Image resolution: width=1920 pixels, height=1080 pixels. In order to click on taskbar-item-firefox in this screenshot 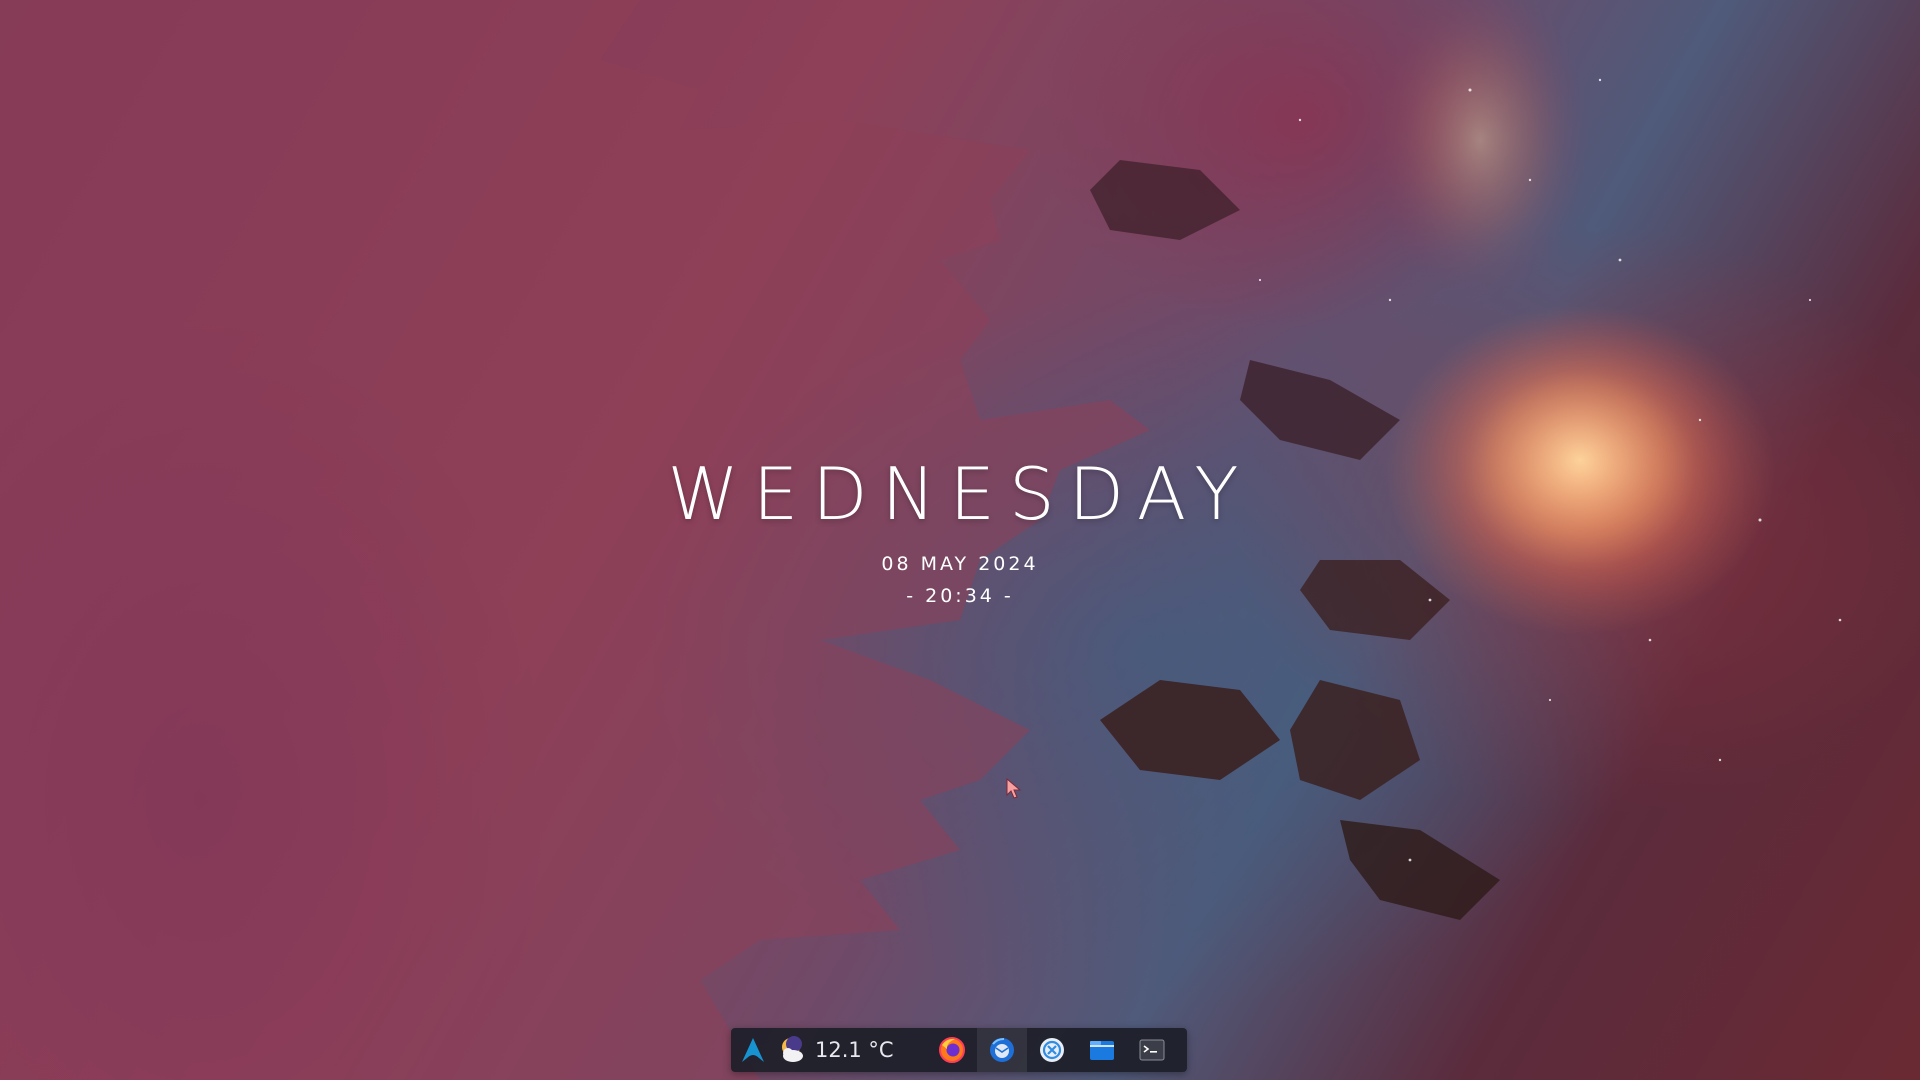, I will do `click(952, 1050)`.